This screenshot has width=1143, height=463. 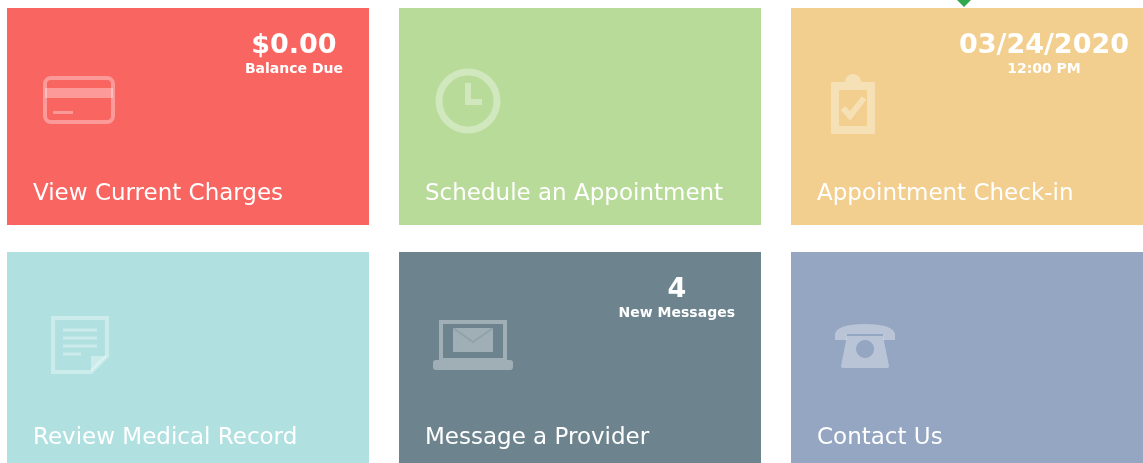 What do you see at coordinates (575, 192) in the screenshot?
I see `tile-title: Schedule an Appointment` at bounding box center [575, 192].